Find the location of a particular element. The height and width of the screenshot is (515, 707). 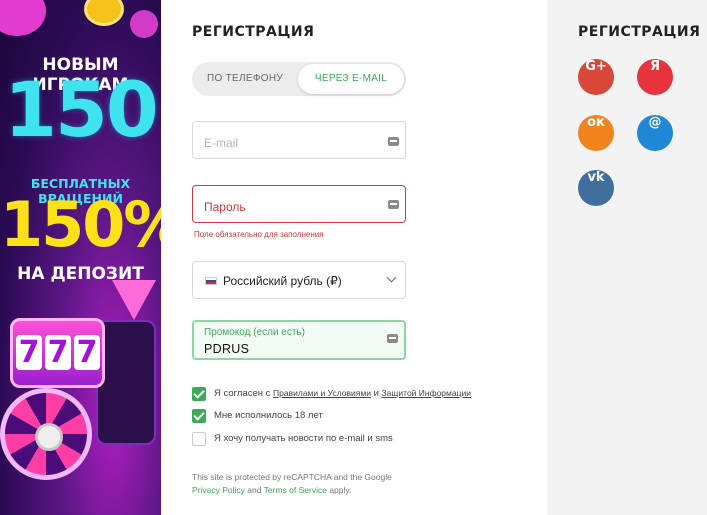

phone-illustration is located at coordinates (126, 382).